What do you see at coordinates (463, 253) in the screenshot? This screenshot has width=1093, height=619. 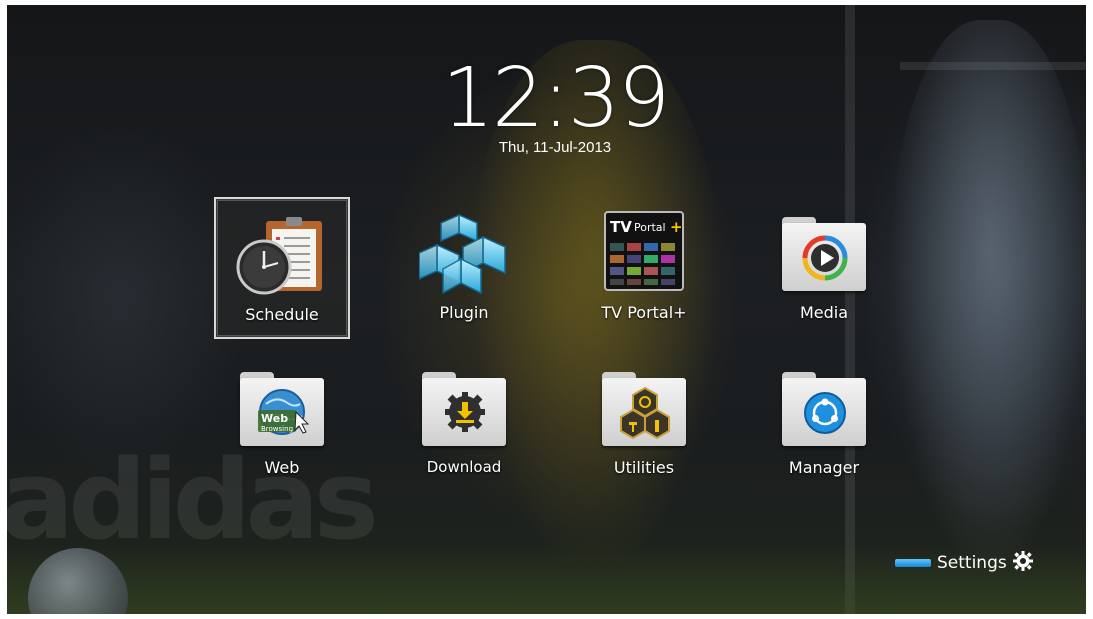 I see `plugin-cubes-icon` at bounding box center [463, 253].